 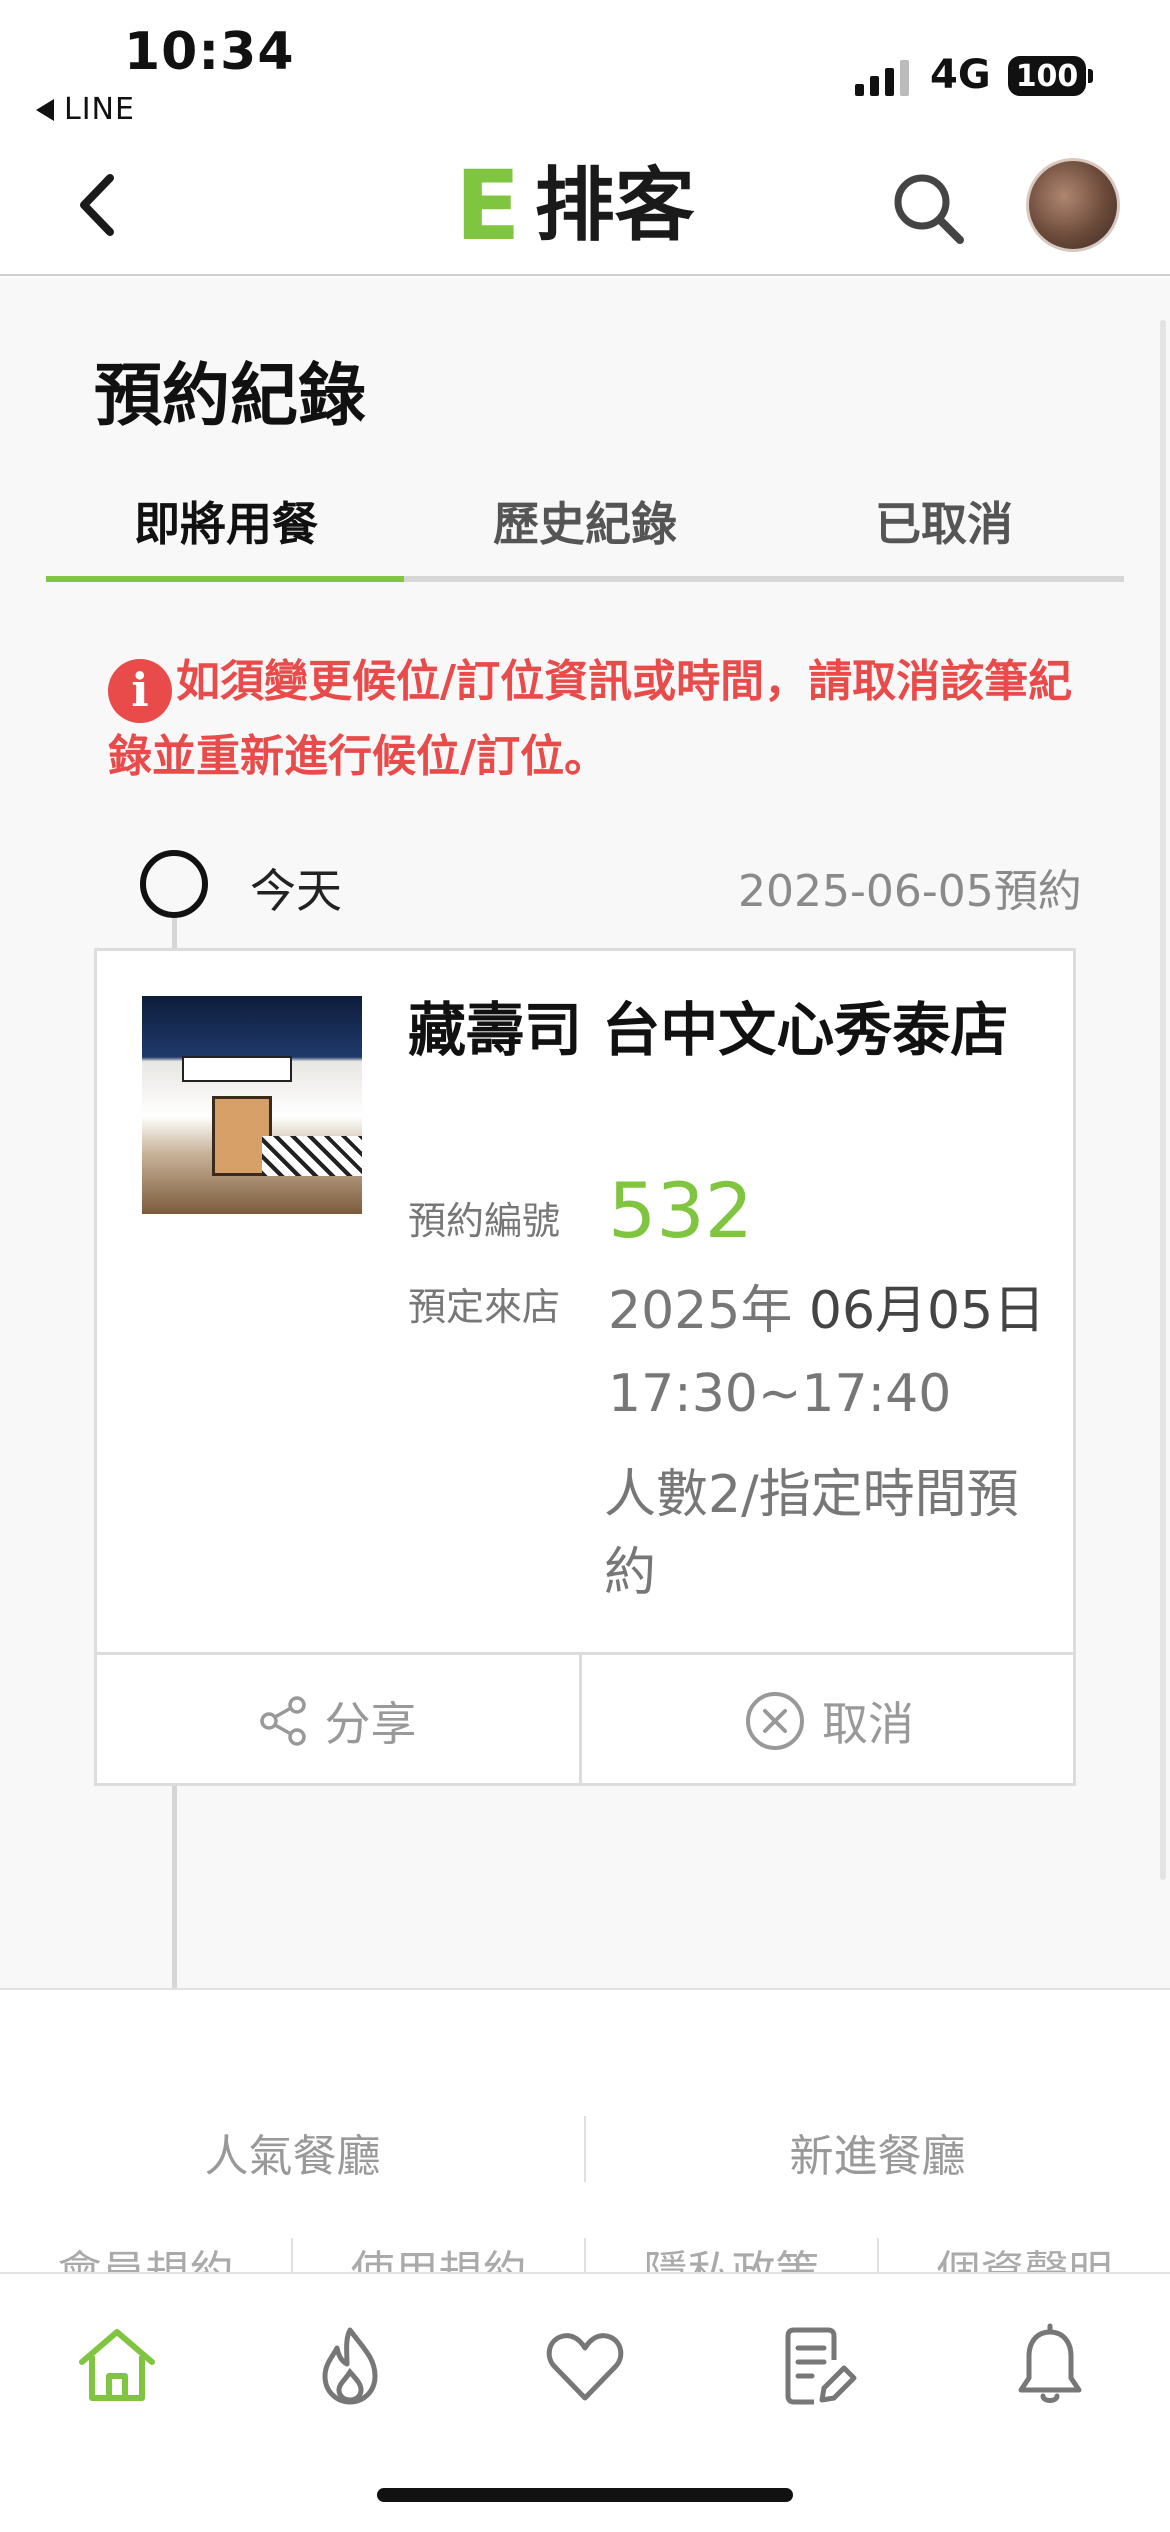 I want to click on flame-icon, so click(x=350, y=2366).